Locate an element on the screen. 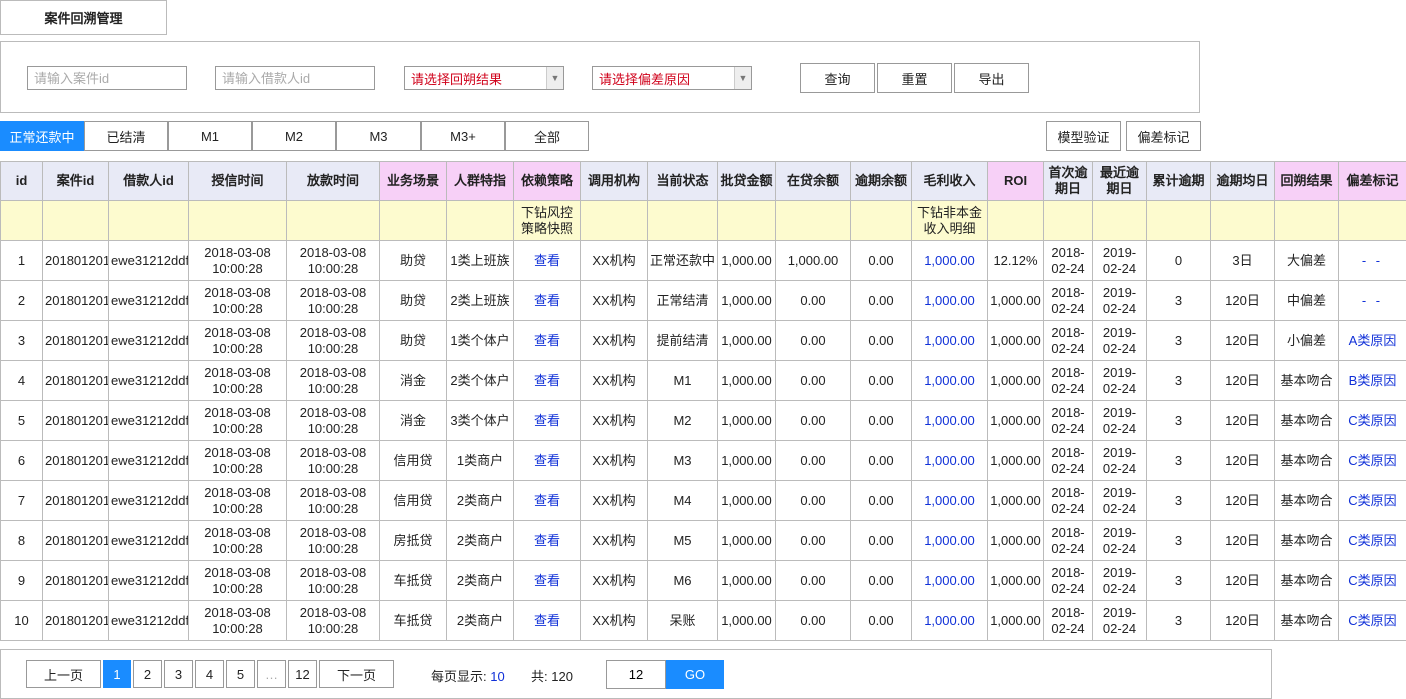  tab-m3: M3 is located at coordinates (378, 136).